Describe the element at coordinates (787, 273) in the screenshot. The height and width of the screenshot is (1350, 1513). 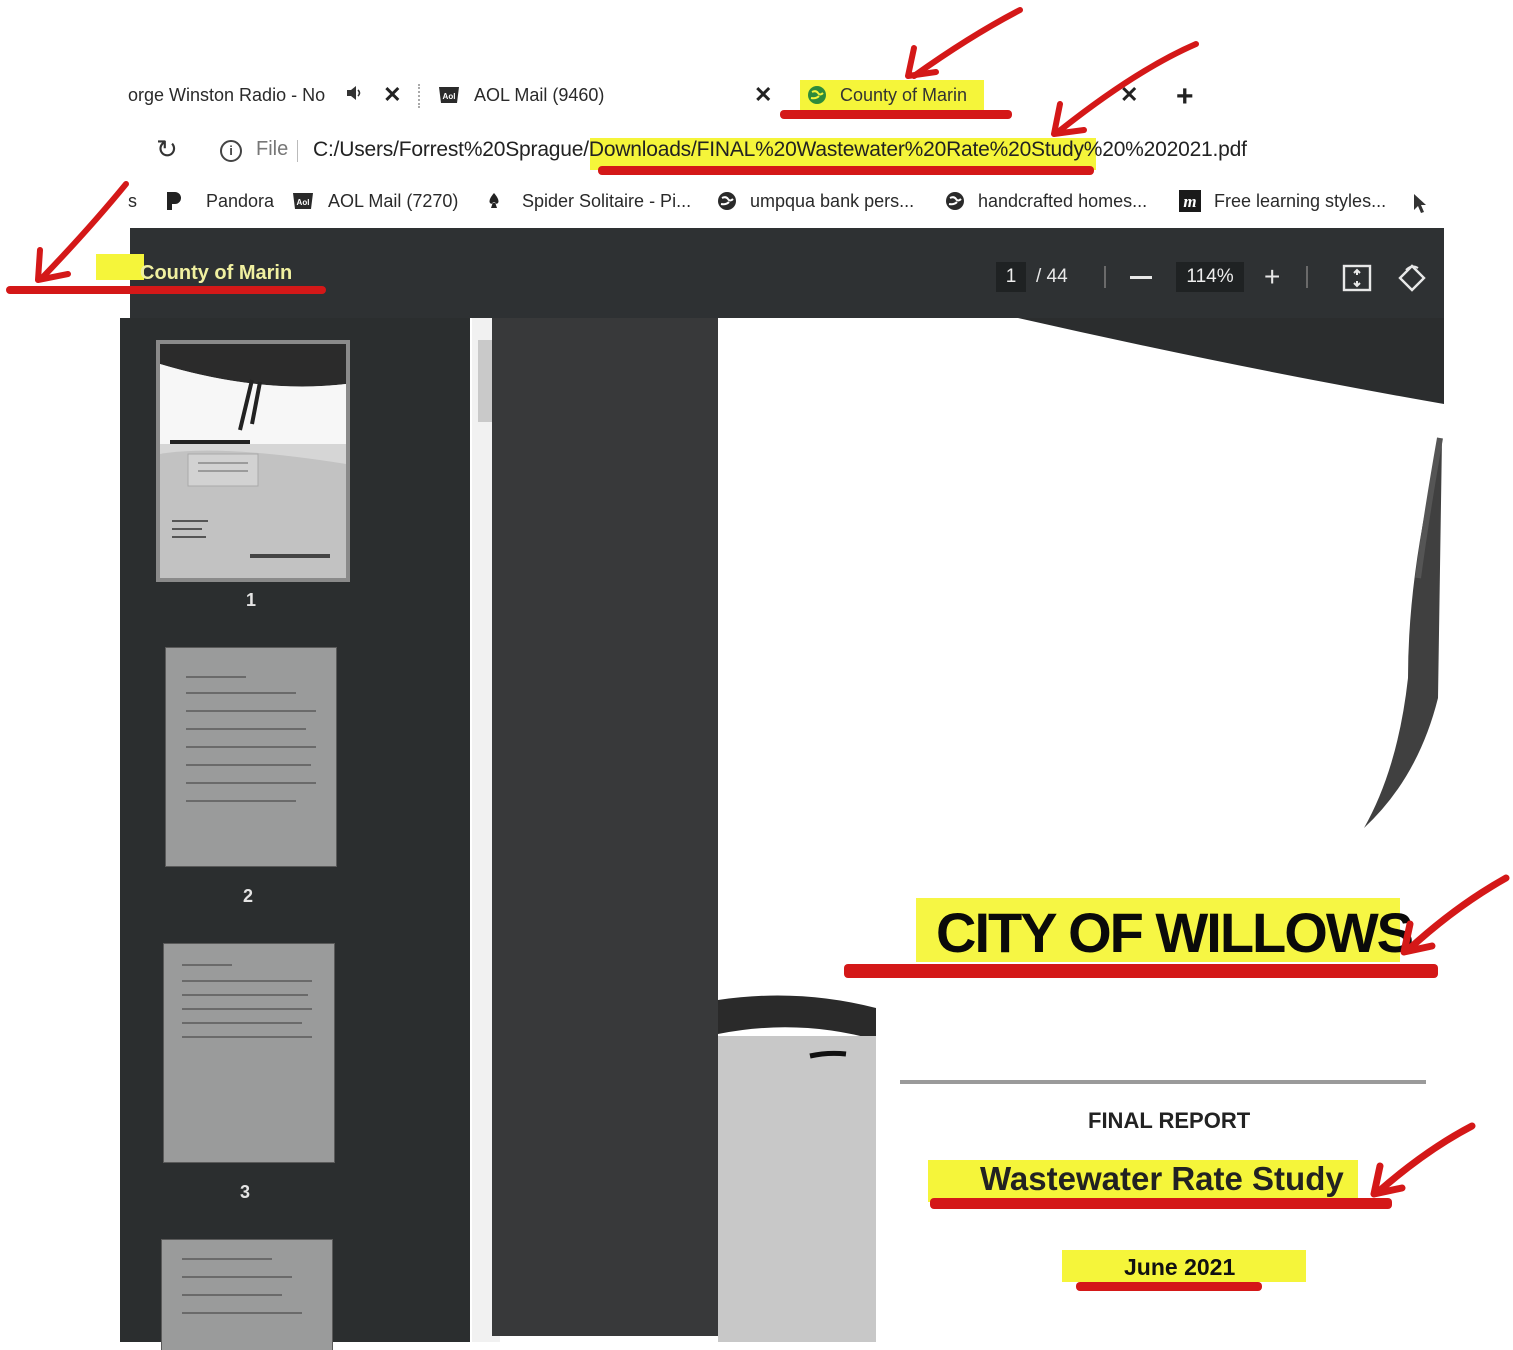
I see `pdf-toolbar` at that location.